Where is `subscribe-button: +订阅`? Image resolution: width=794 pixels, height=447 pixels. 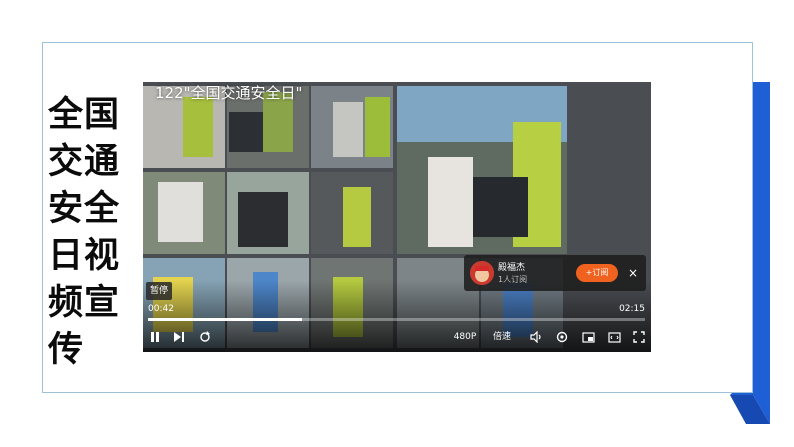
subscribe-button: +订阅 is located at coordinates (597, 273).